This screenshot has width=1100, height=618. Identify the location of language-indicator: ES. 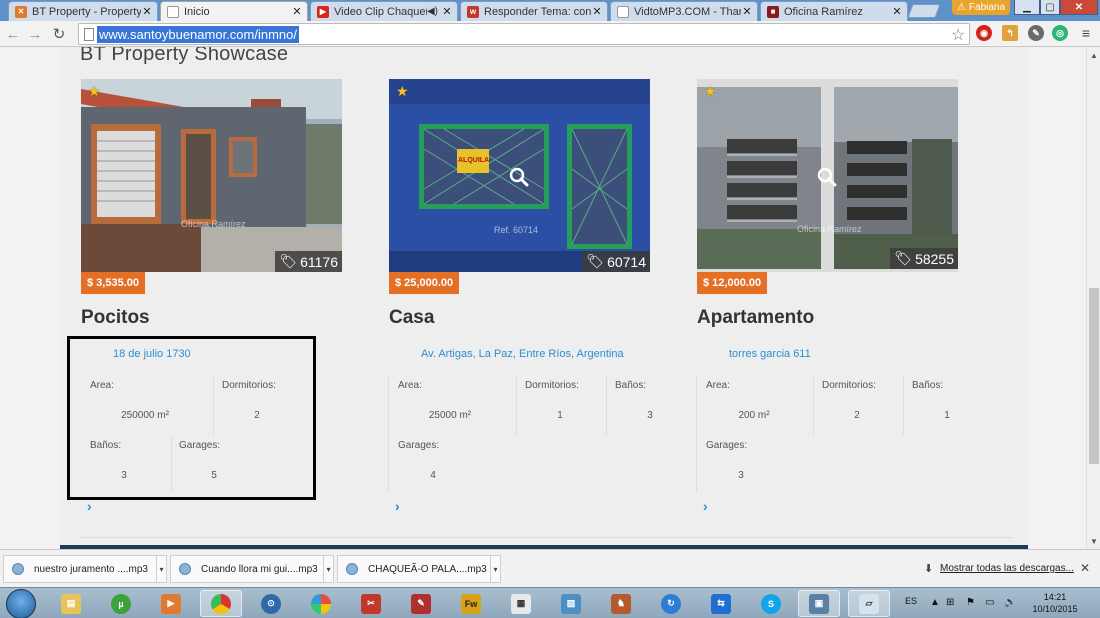
(911, 601).